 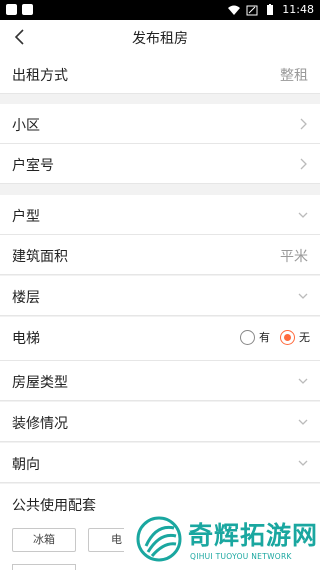 What do you see at coordinates (287, 337) in the screenshot?
I see `elevator-no-radio` at bounding box center [287, 337].